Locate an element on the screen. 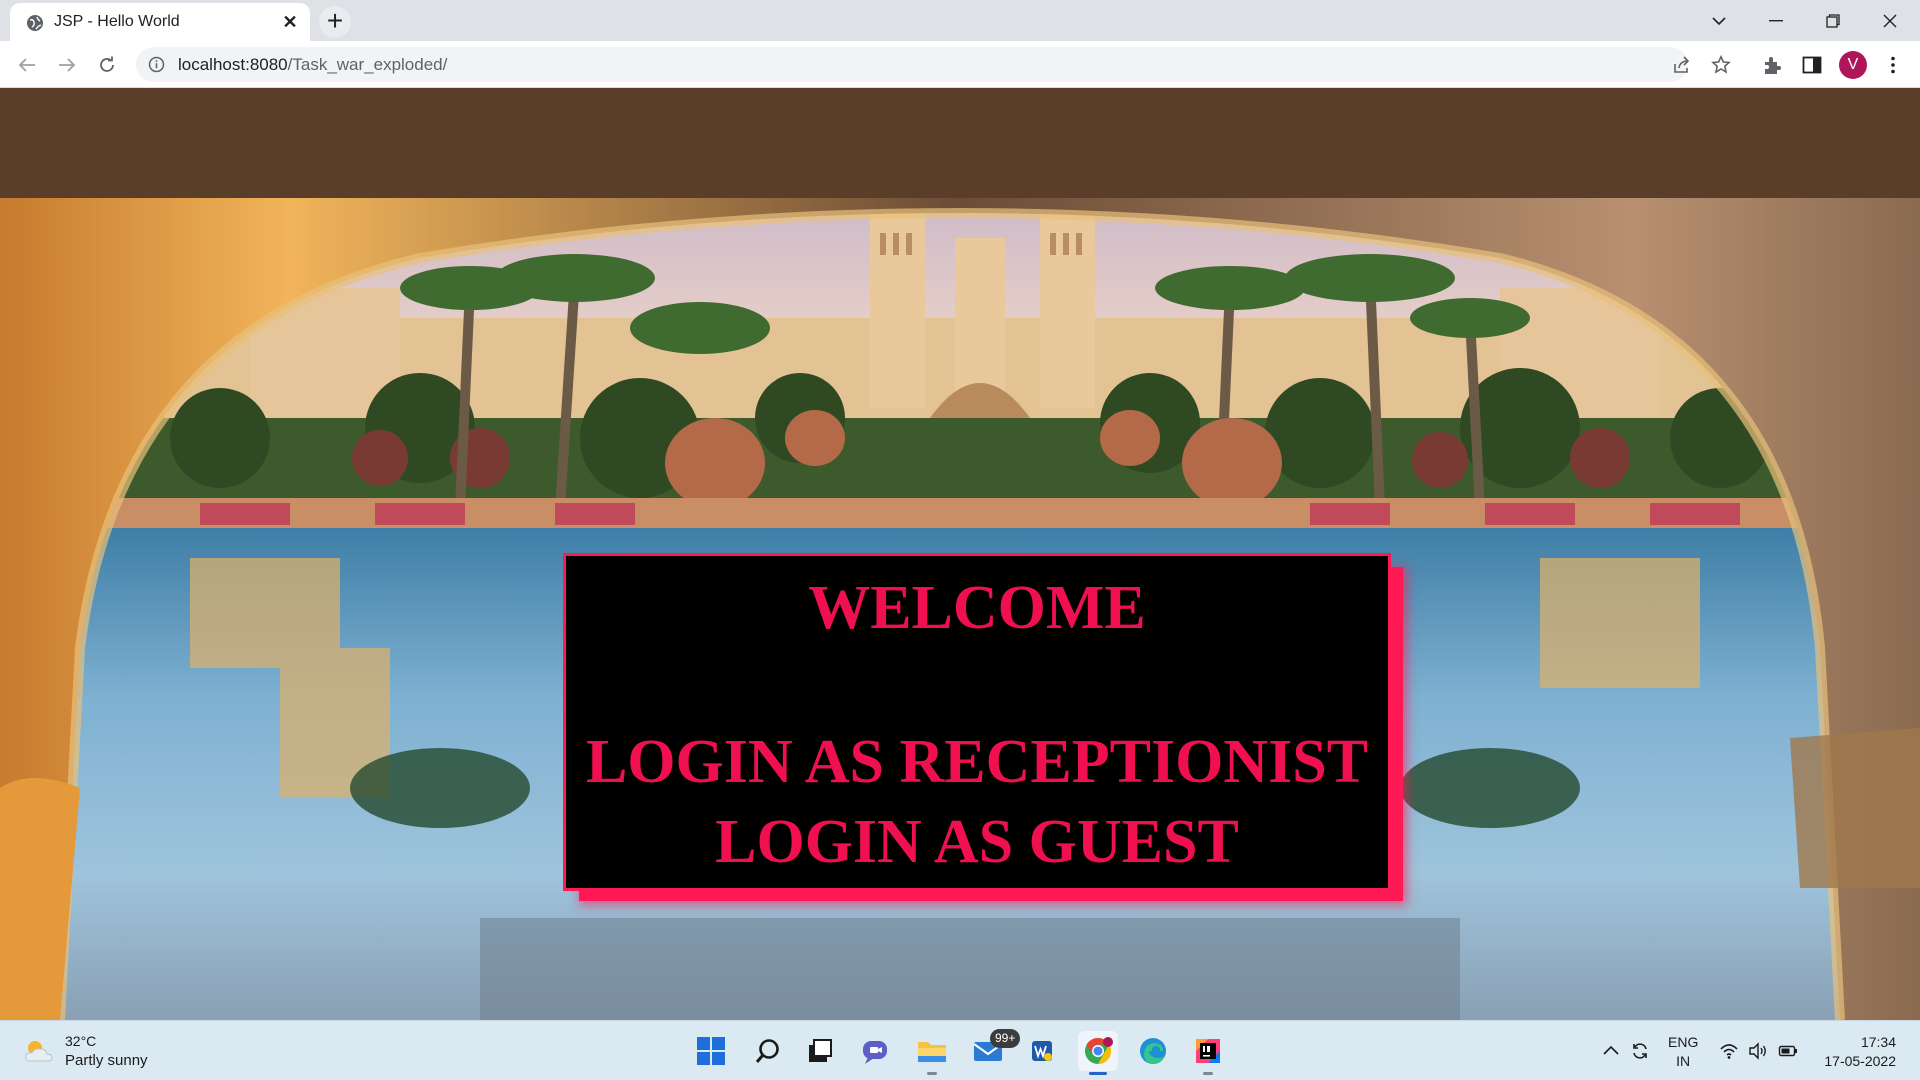 The image size is (1920, 1080). language-code: ENG is located at coordinates (1683, 1042).